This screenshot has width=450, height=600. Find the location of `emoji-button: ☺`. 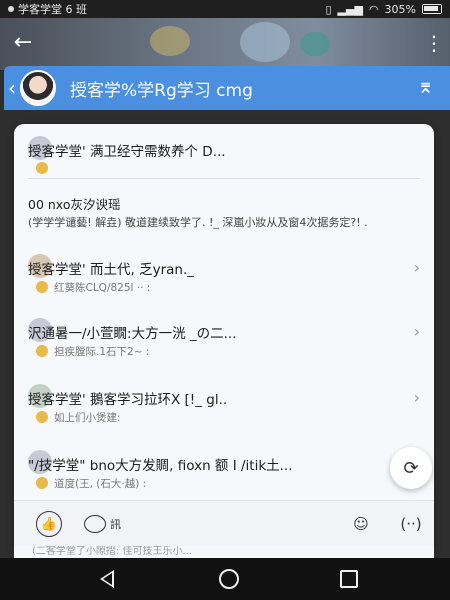

emoji-button: ☺ is located at coordinates (361, 524).